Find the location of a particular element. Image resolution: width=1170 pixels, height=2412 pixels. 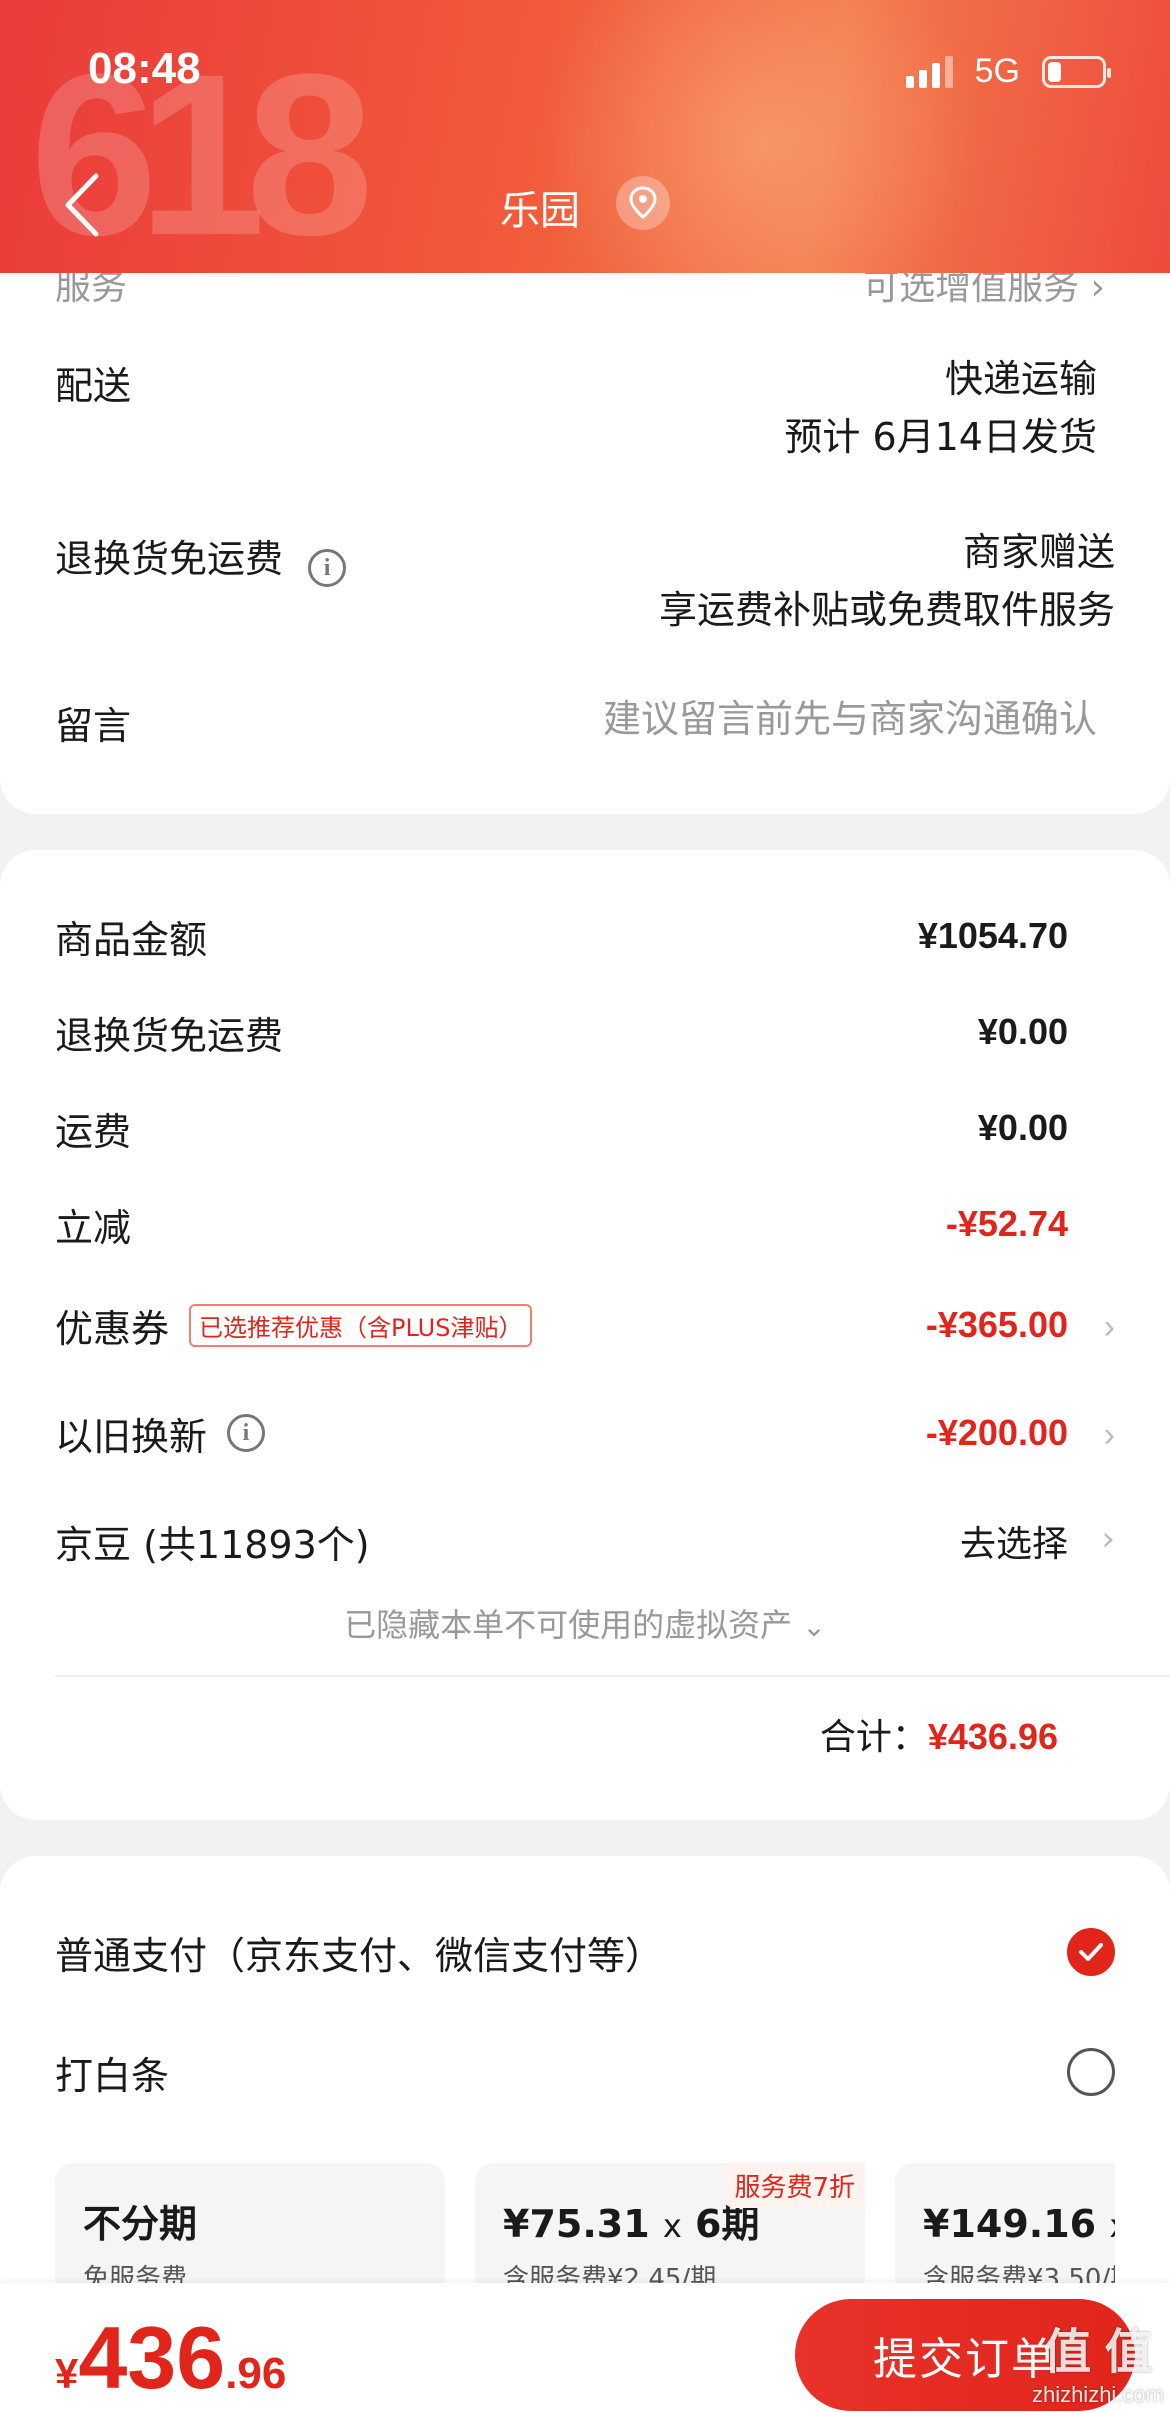

goods-amount-label: 商品金额 is located at coordinates (131, 939).